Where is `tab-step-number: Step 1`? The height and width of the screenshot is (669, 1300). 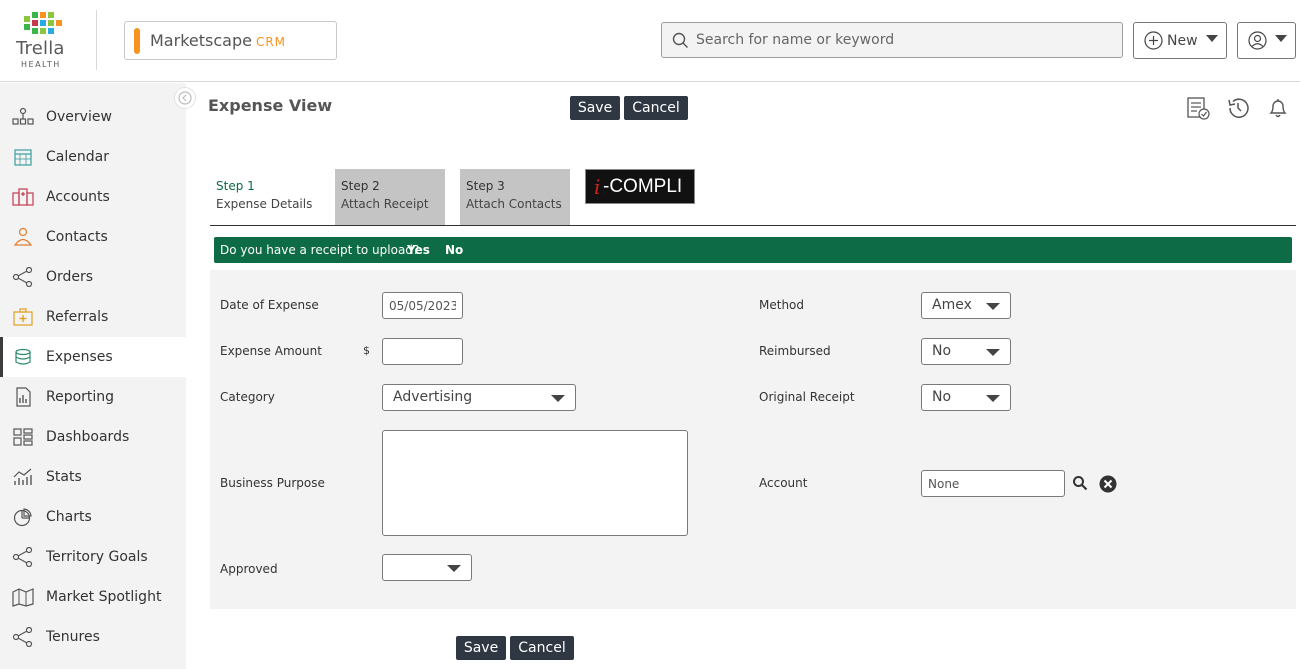
tab-step-number: Step 1 is located at coordinates (235, 186).